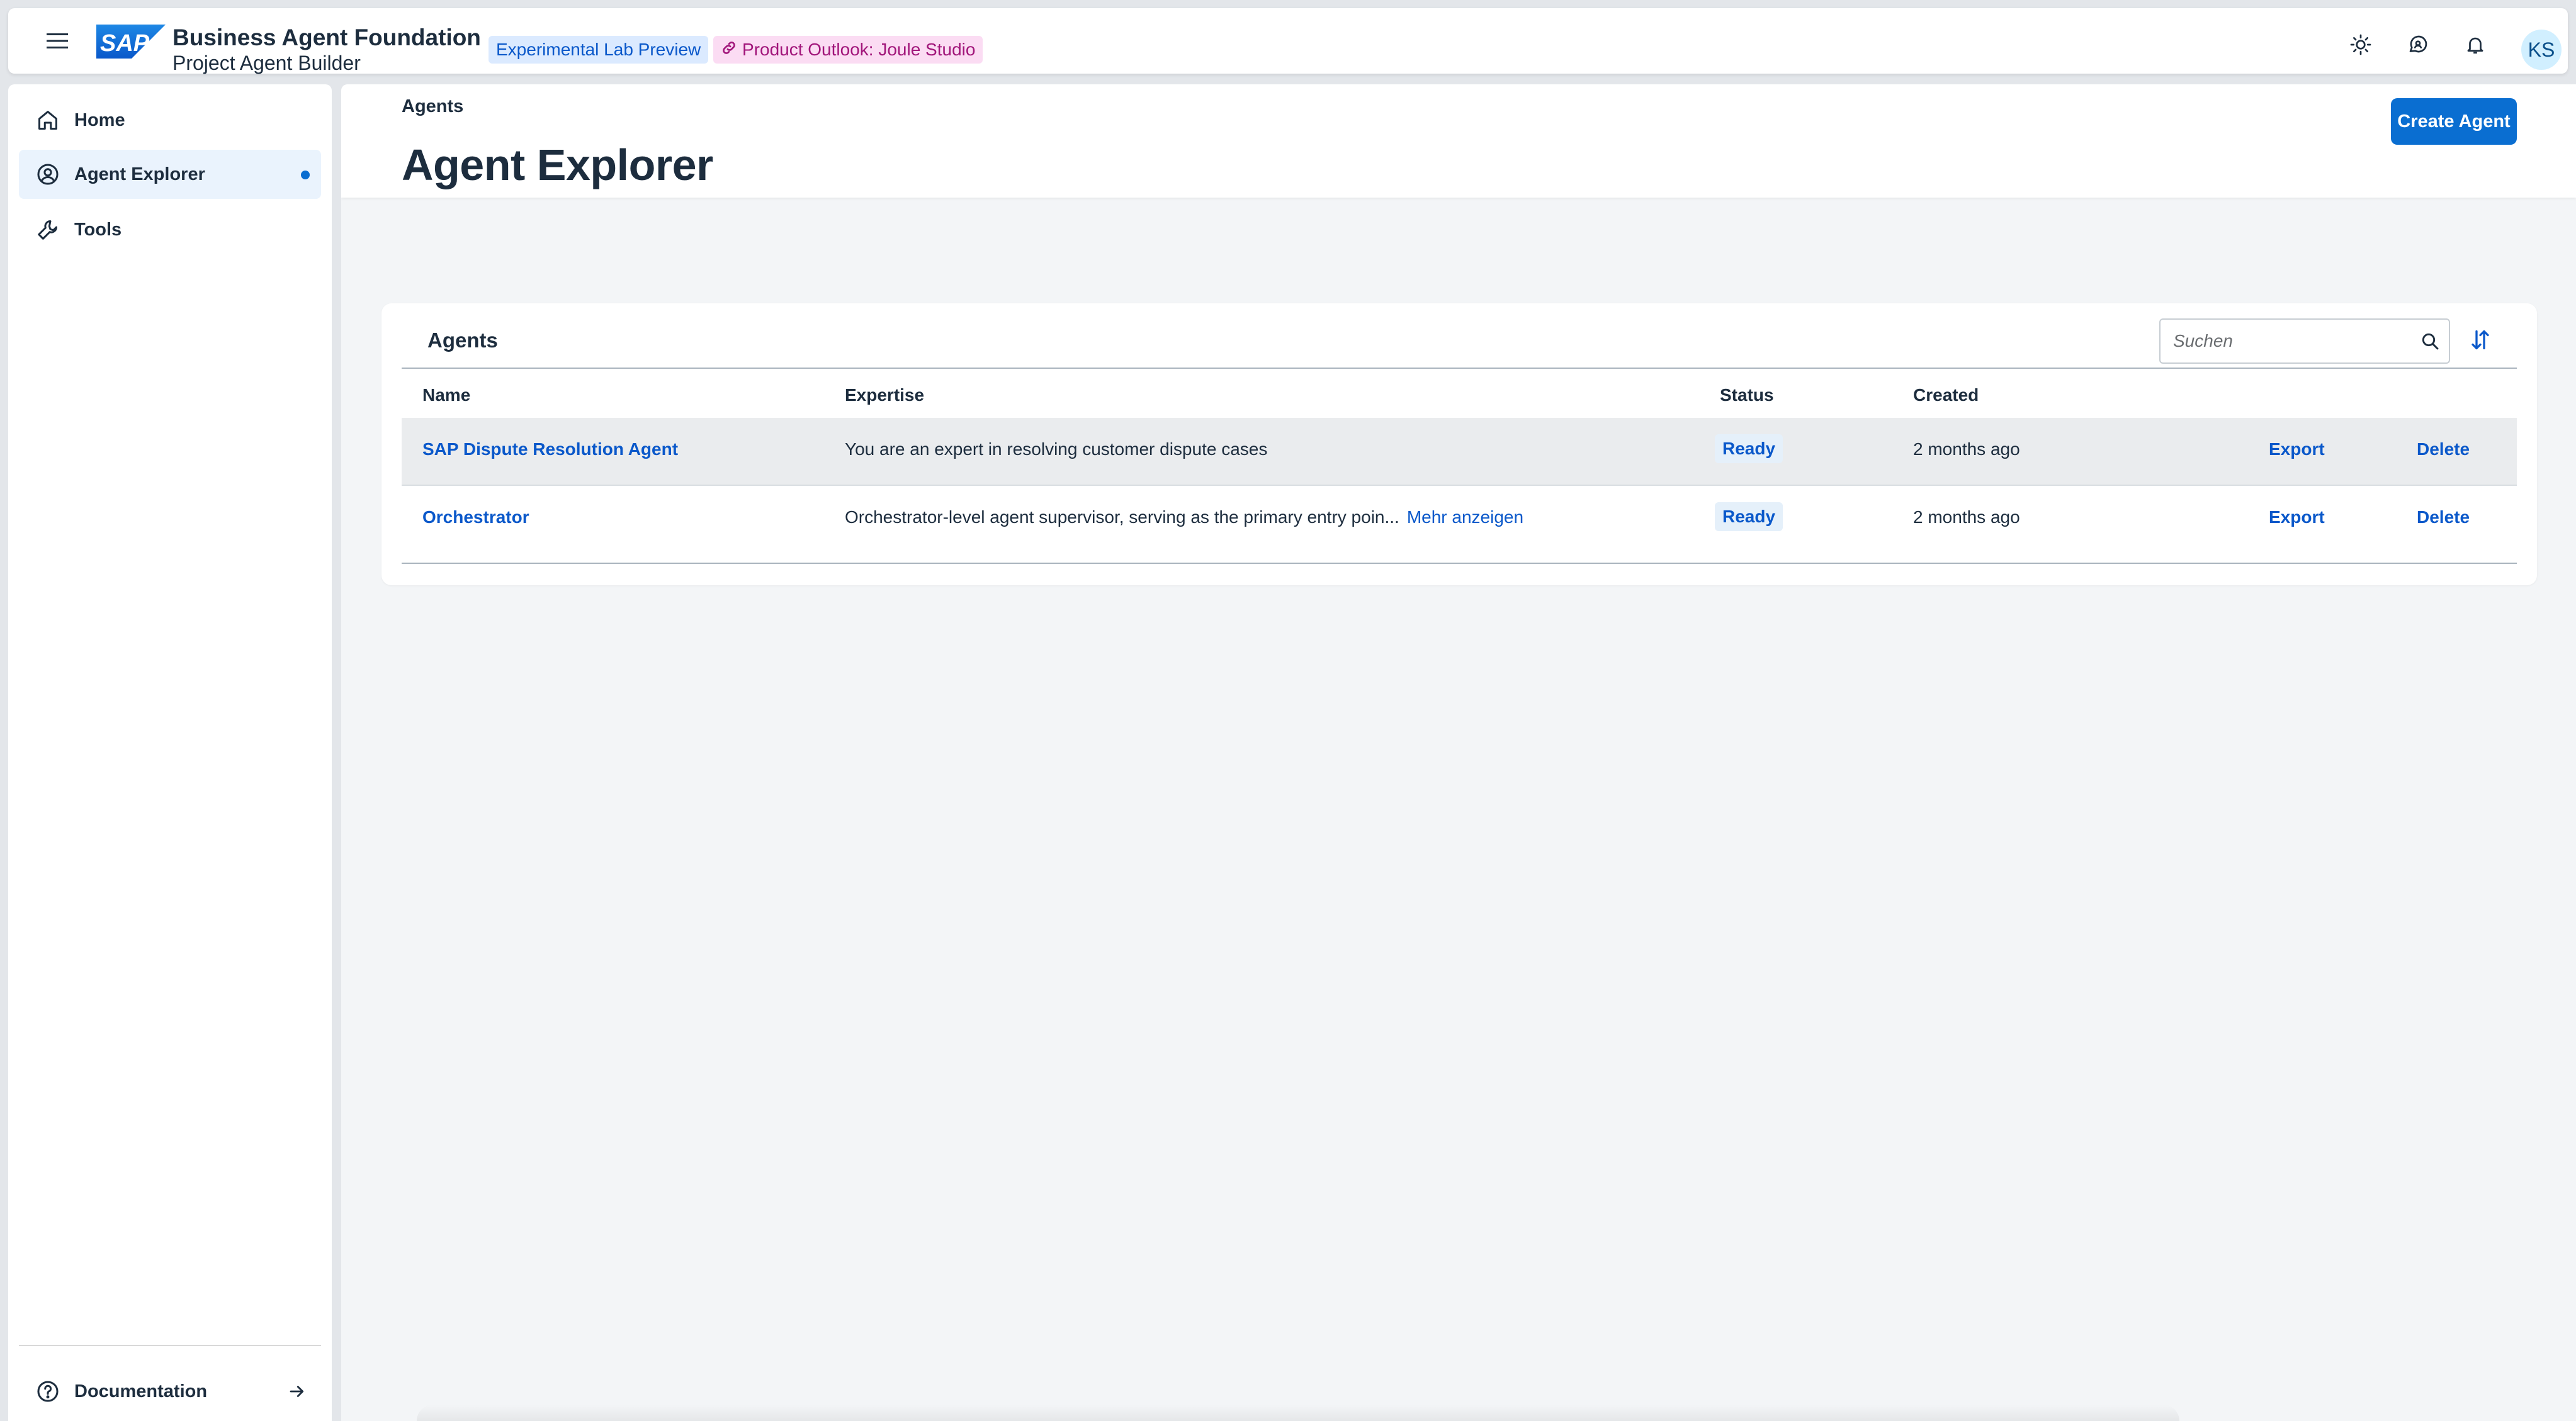 This screenshot has width=2576, height=1421. I want to click on breadcrumb: Agents, so click(432, 106).